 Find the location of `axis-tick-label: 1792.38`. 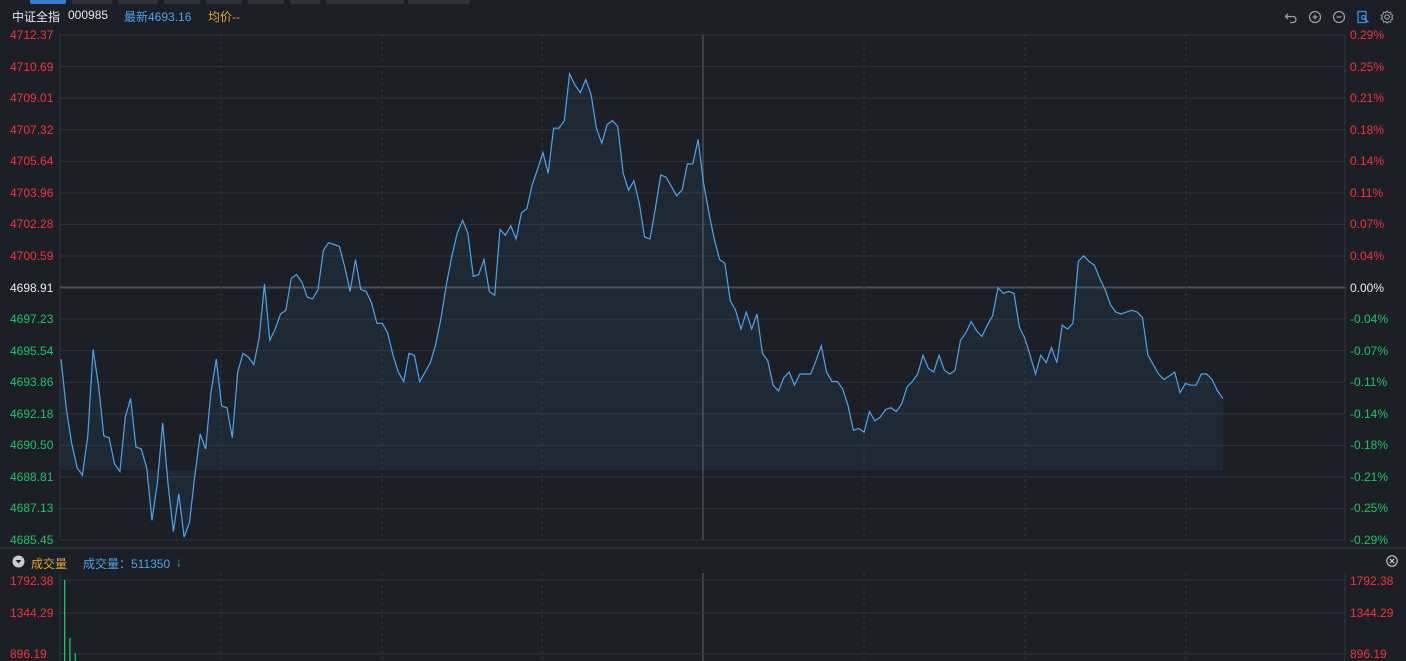

axis-tick-label: 1792.38 is located at coordinates (32, 581).